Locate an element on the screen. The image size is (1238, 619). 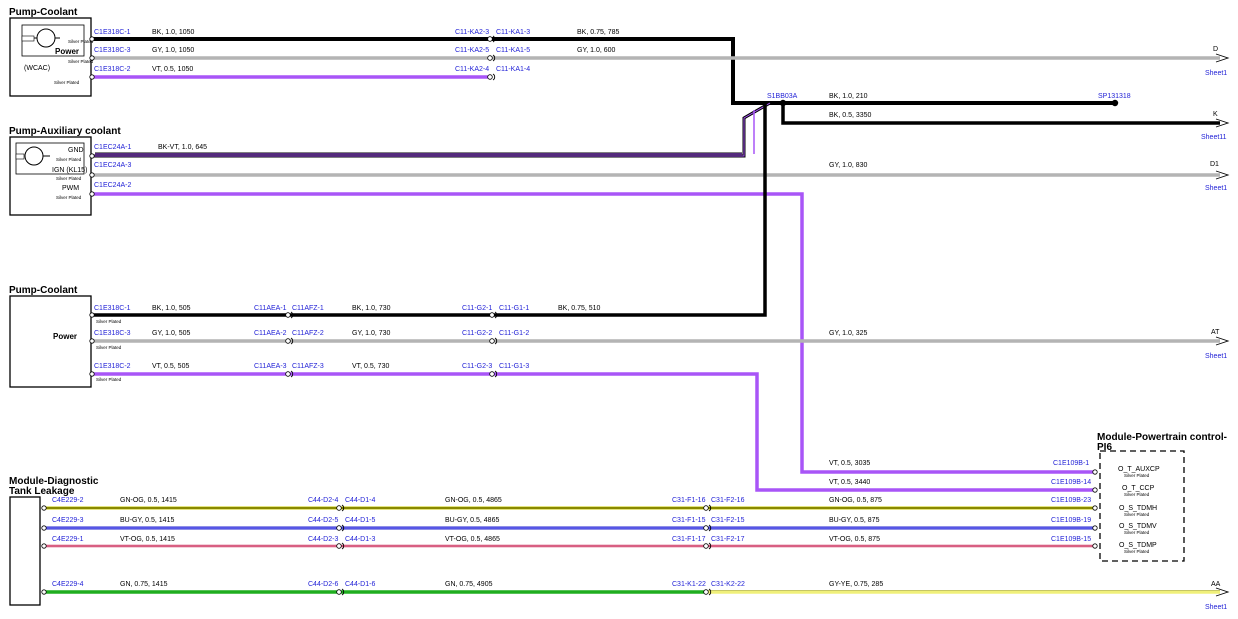
connector-pin-label: C11-KA1-5 is located at coordinates (513, 50).